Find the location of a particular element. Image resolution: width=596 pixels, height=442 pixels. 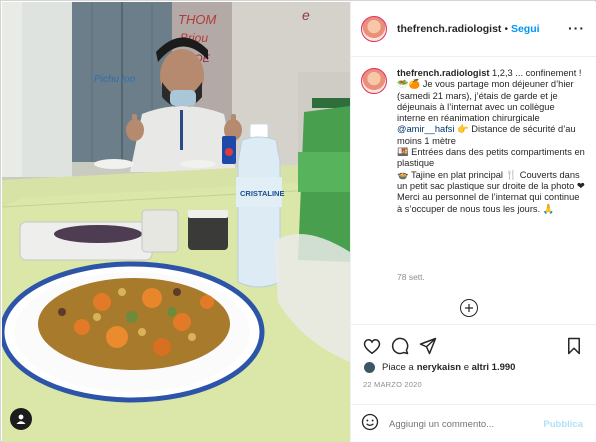

likes-middle: e is located at coordinates (466, 367).